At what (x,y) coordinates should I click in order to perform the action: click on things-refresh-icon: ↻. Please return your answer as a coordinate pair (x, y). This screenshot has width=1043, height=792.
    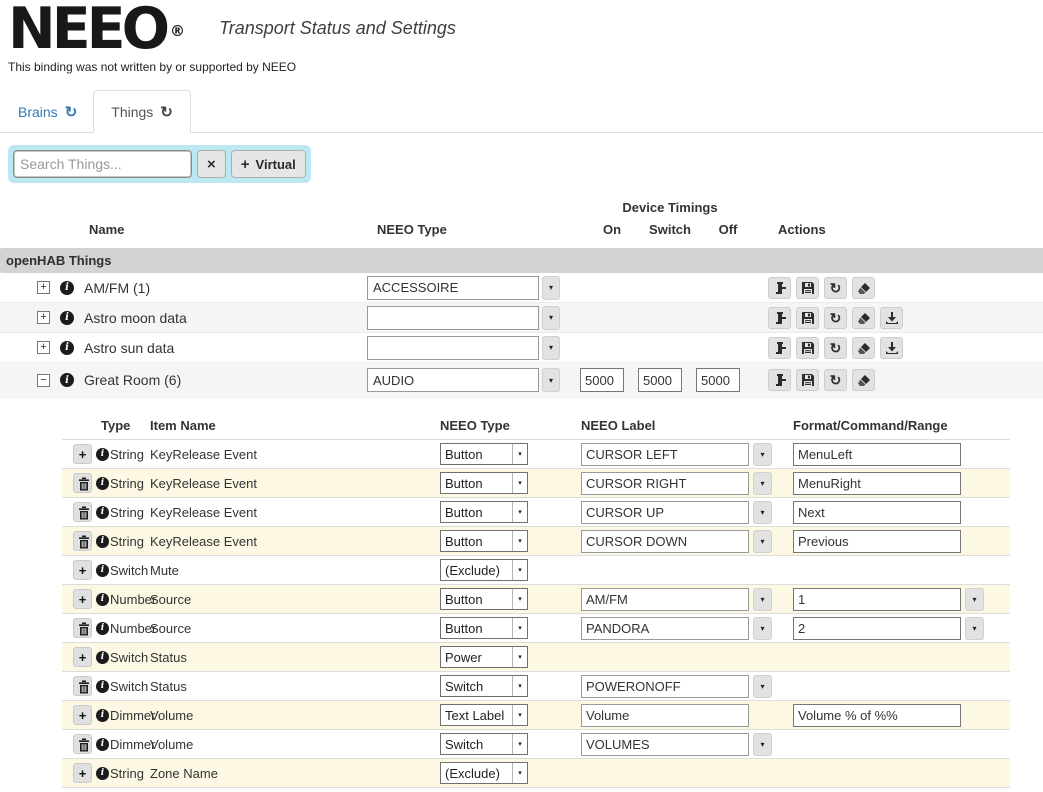
    Looking at the image, I should click on (166, 112).